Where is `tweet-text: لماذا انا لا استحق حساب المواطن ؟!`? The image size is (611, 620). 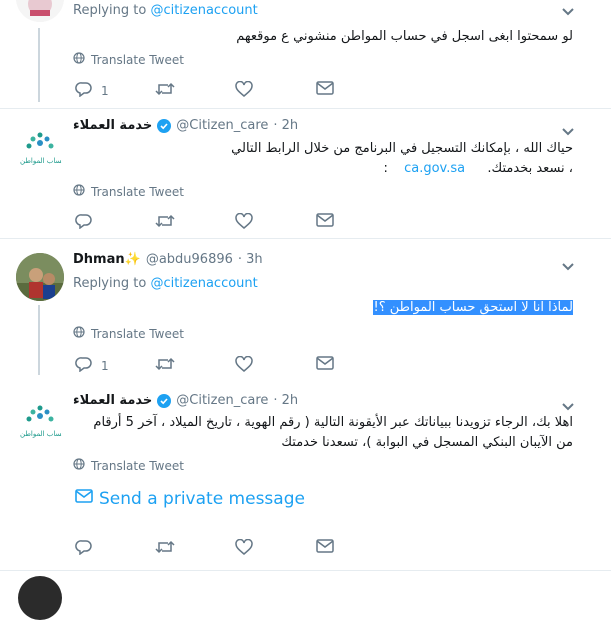
tweet-text: لماذا انا لا استحق حساب المواطن ؟! is located at coordinates (473, 308).